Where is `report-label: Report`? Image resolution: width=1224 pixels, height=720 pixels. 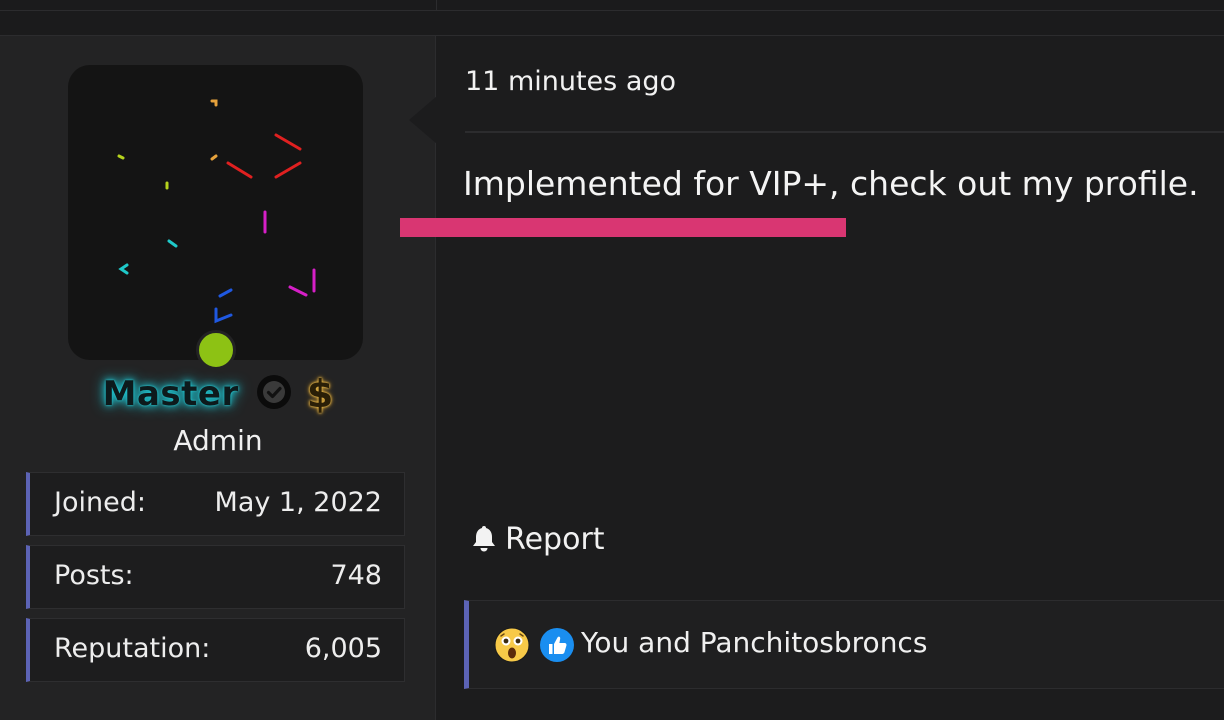 report-label: Report is located at coordinates (555, 539).